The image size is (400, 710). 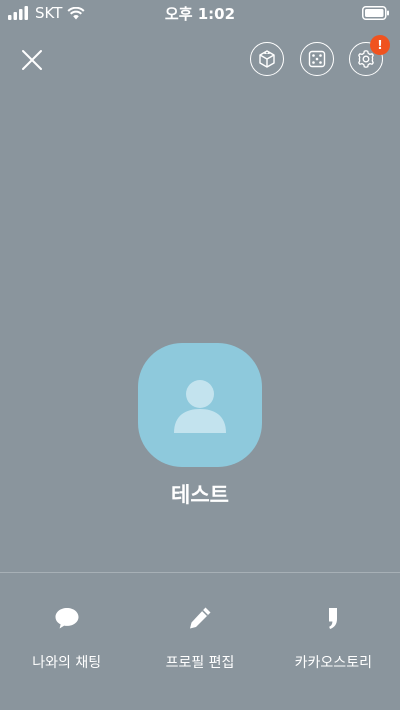 I want to click on status-bar: SKT 오후 1:02, so click(x=200, y=13).